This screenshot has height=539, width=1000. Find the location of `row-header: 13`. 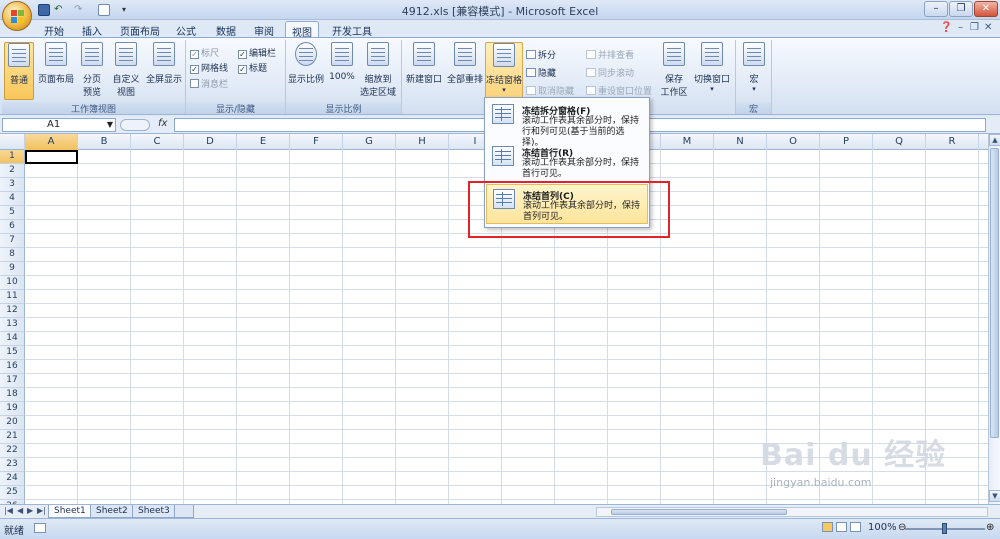

row-header: 13 is located at coordinates (12, 325).